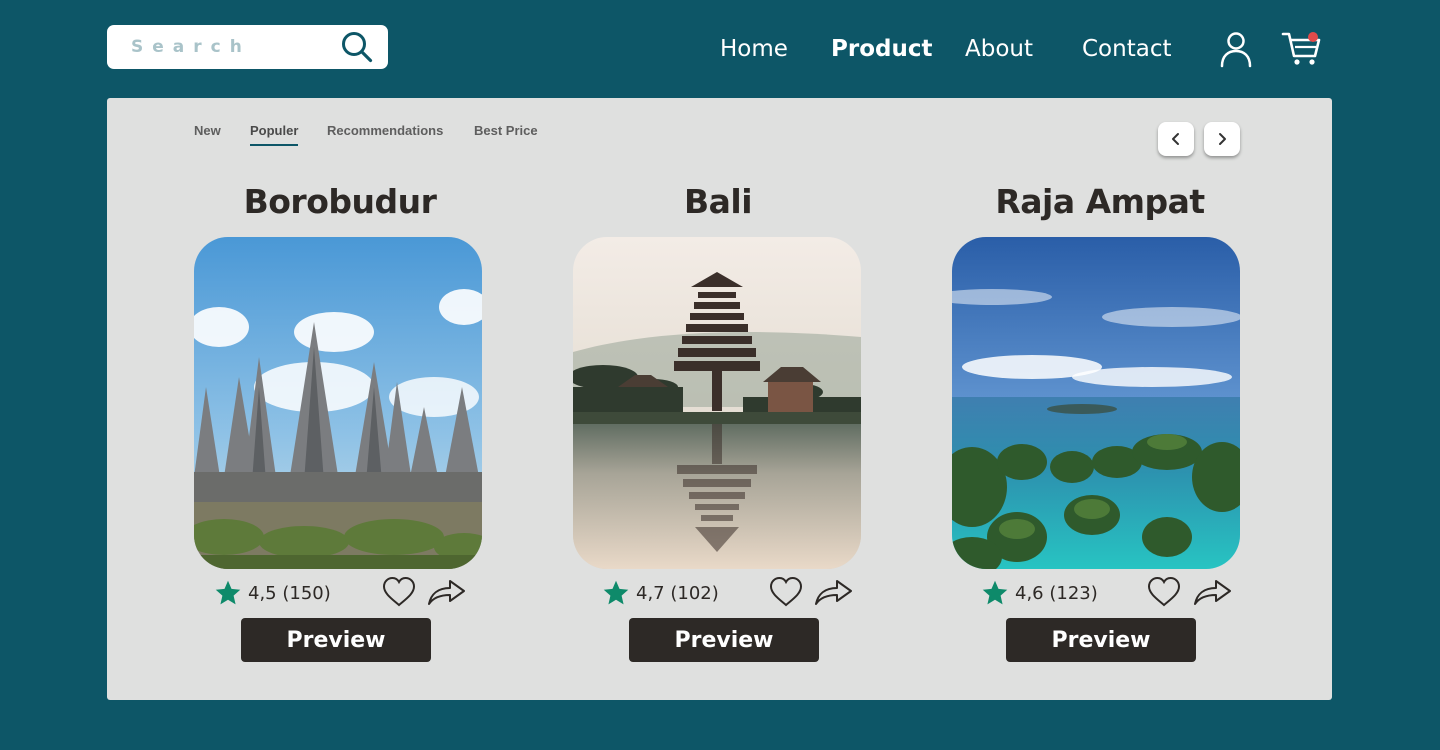 The image size is (1440, 750). I want to click on rating: 4,6 (123), so click(1039, 593).